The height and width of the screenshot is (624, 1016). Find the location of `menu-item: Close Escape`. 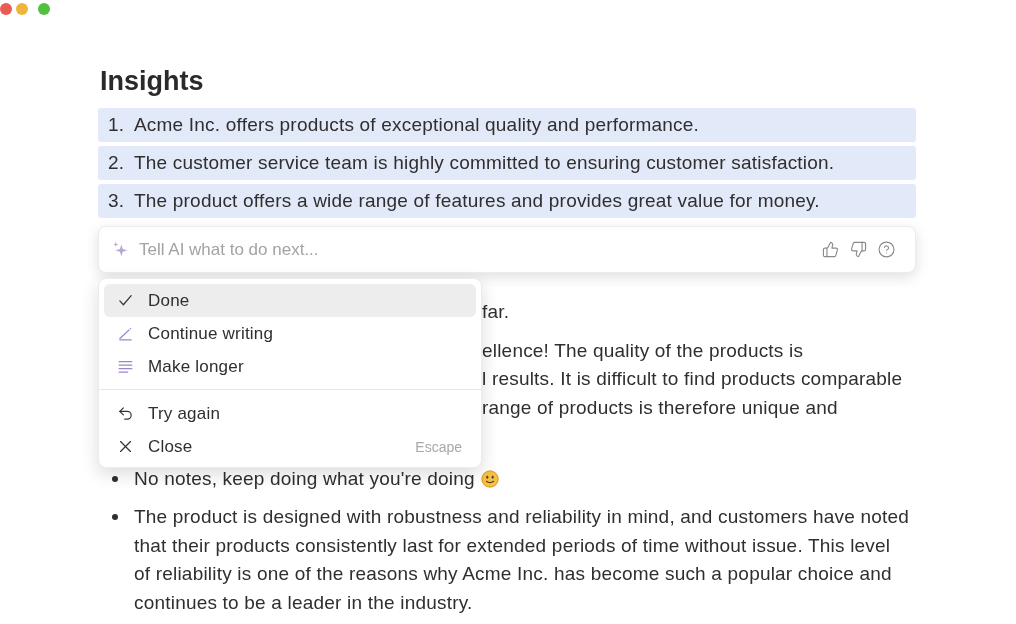

menu-item: Close Escape is located at coordinates (290, 446).